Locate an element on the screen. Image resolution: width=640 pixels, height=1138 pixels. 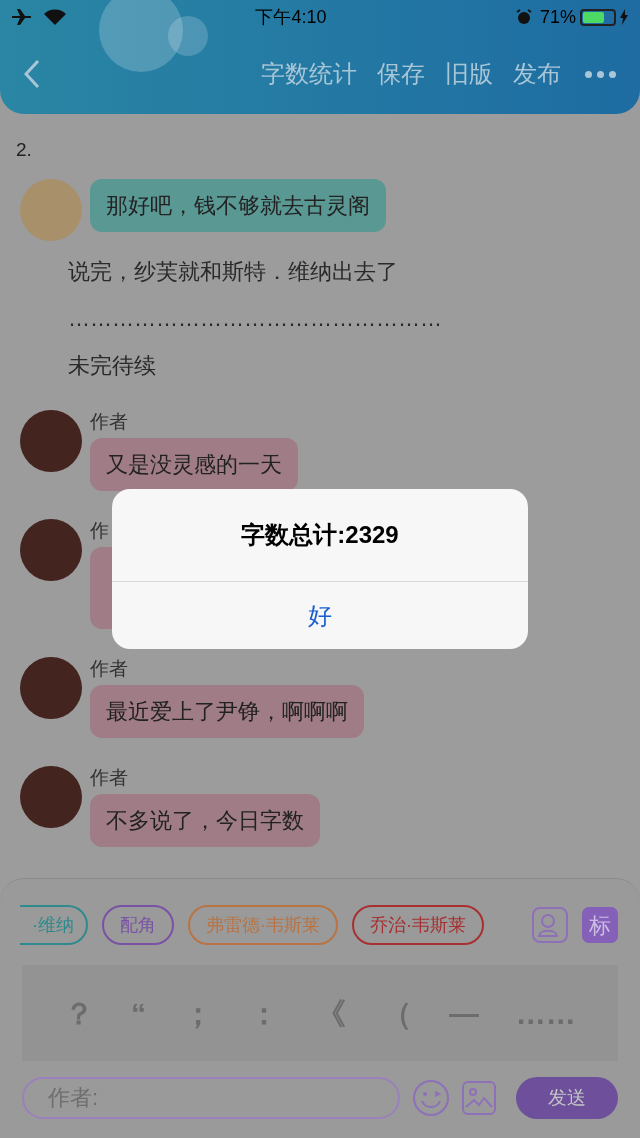
sender-name: 作 is located at coordinates (99, 530).